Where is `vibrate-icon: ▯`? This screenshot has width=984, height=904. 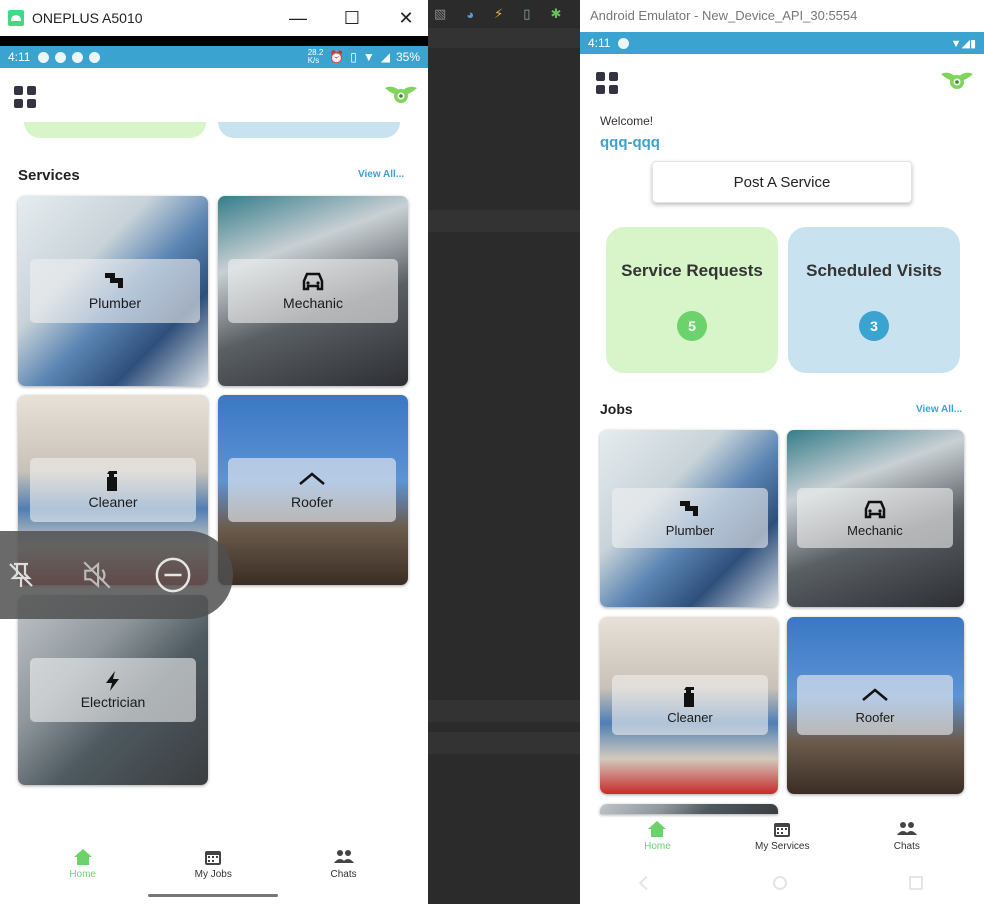 vibrate-icon: ▯ is located at coordinates (353, 57).